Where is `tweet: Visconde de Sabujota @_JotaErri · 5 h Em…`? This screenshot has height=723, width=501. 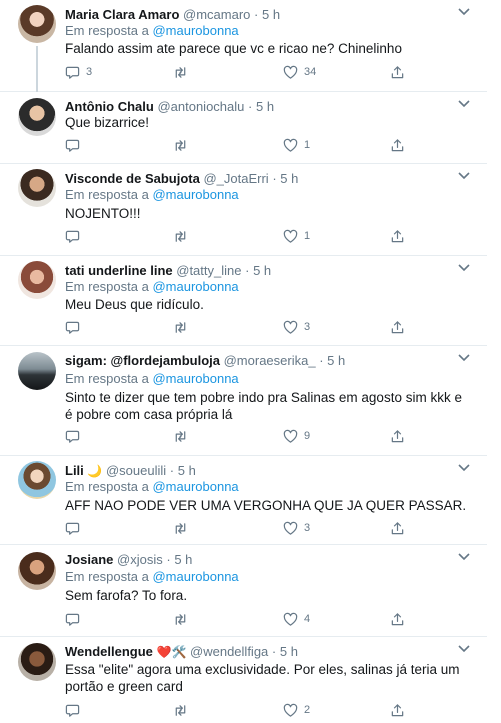 tweet: Visconde de Sabujota @_JotaErri · 5 h Em… is located at coordinates (243, 210).